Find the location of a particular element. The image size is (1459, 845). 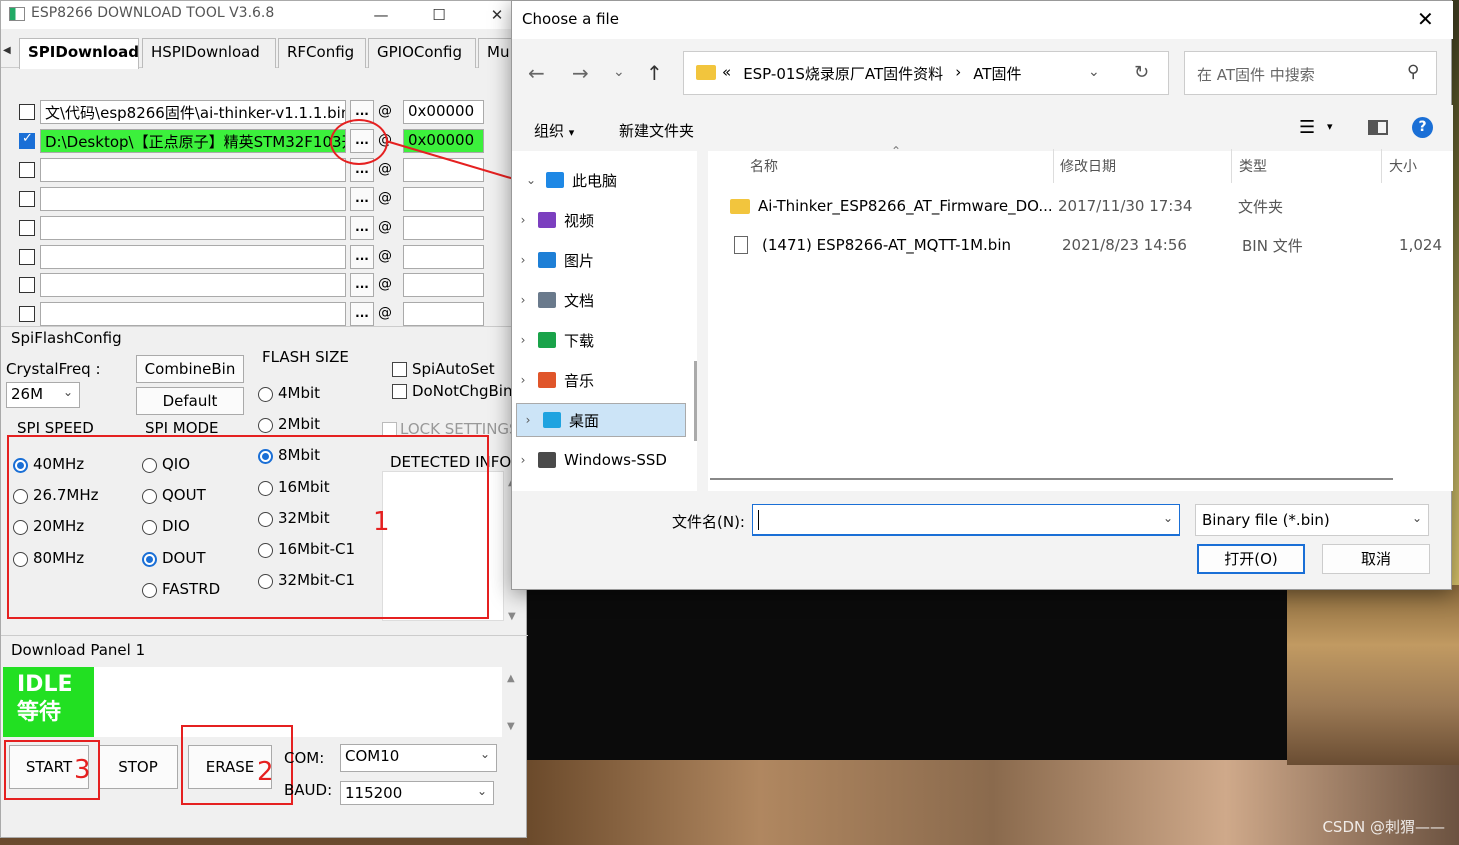

back-icon: ← is located at coordinates (536, 73).